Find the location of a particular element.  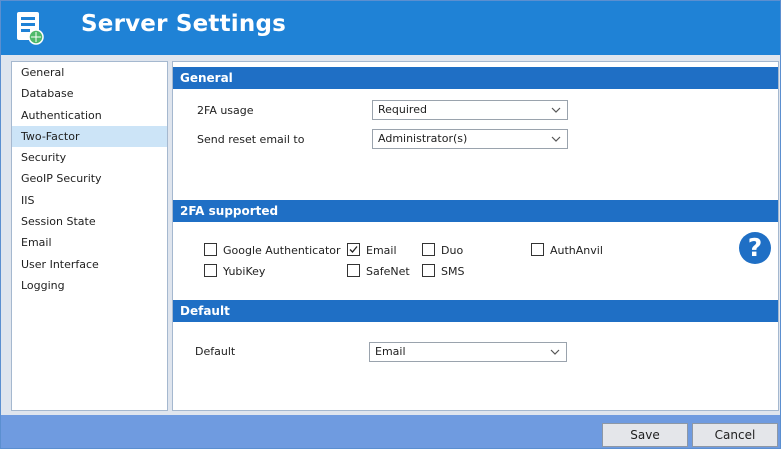

help-icon: ? is located at coordinates (755, 248).